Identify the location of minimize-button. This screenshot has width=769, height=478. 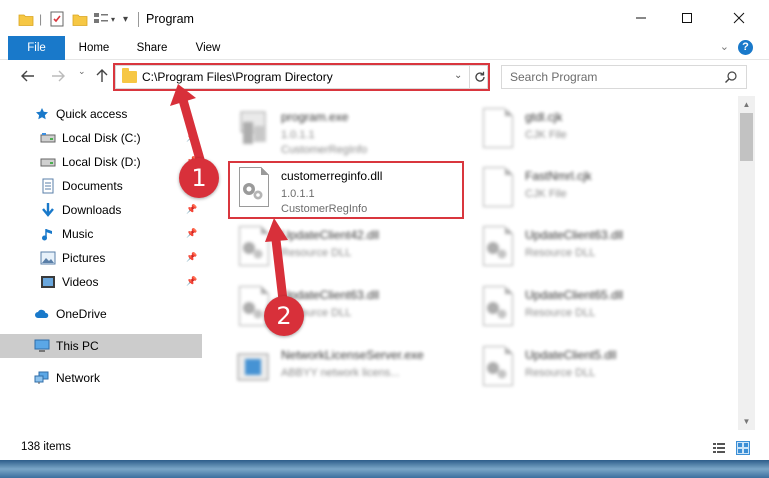
(641, 18).